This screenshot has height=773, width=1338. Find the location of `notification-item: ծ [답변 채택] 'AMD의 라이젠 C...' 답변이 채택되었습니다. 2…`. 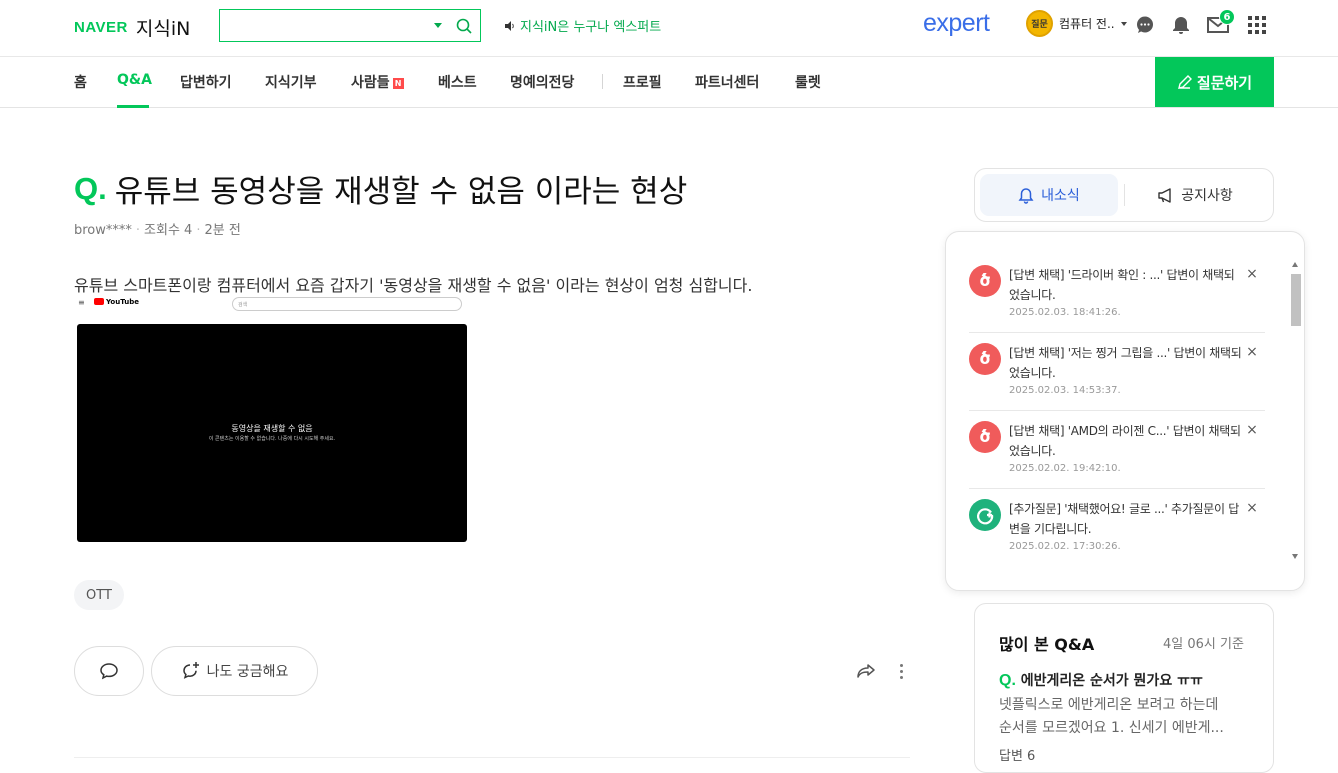

notification-item: ծ [답변 채택] 'AMD의 라이젠 C...' 답변이 채택되었습니다. 2… is located at coordinates (1117, 450).